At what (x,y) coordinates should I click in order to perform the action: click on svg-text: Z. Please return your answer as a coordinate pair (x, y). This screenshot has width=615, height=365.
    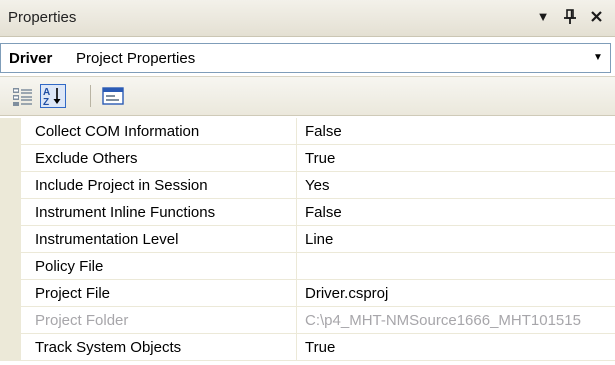
    Looking at the image, I should click on (46, 102).